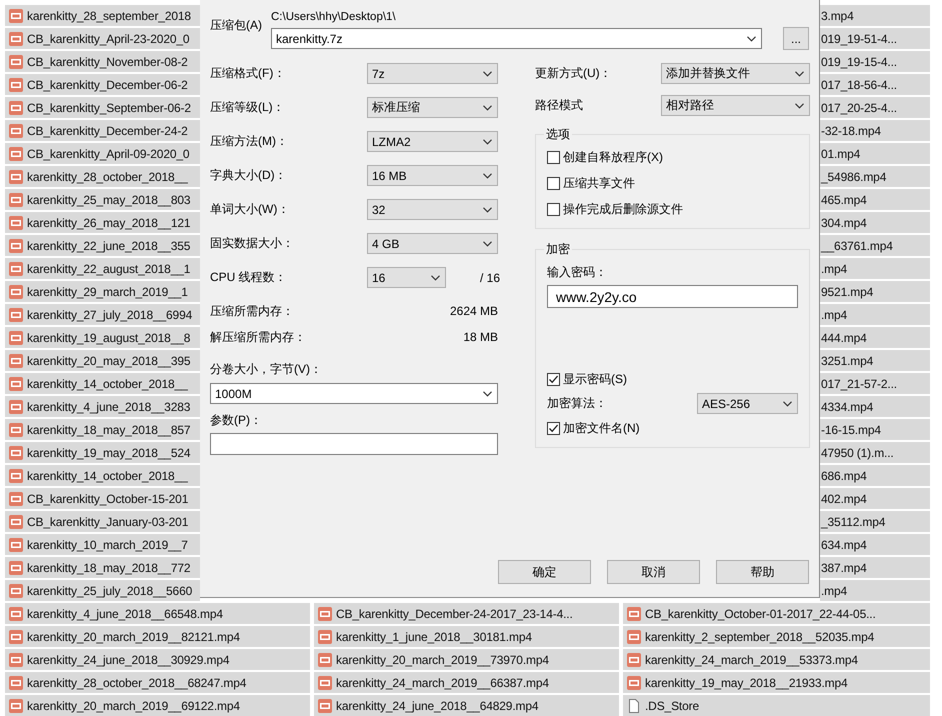 This screenshot has height=716, width=942. Describe the element at coordinates (672, 157) in the screenshot. I see `checkbox: 创建自释放程序(X)` at that location.